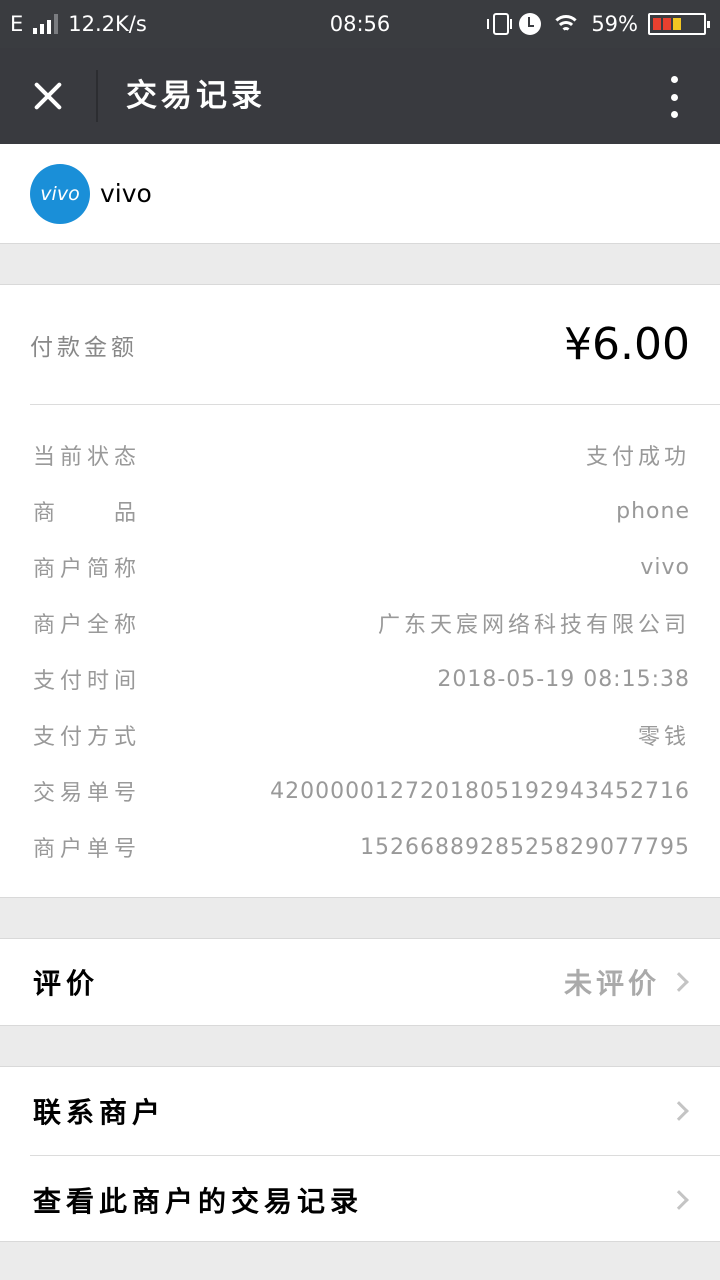  I want to click on signal-icon, so click(46, 24).